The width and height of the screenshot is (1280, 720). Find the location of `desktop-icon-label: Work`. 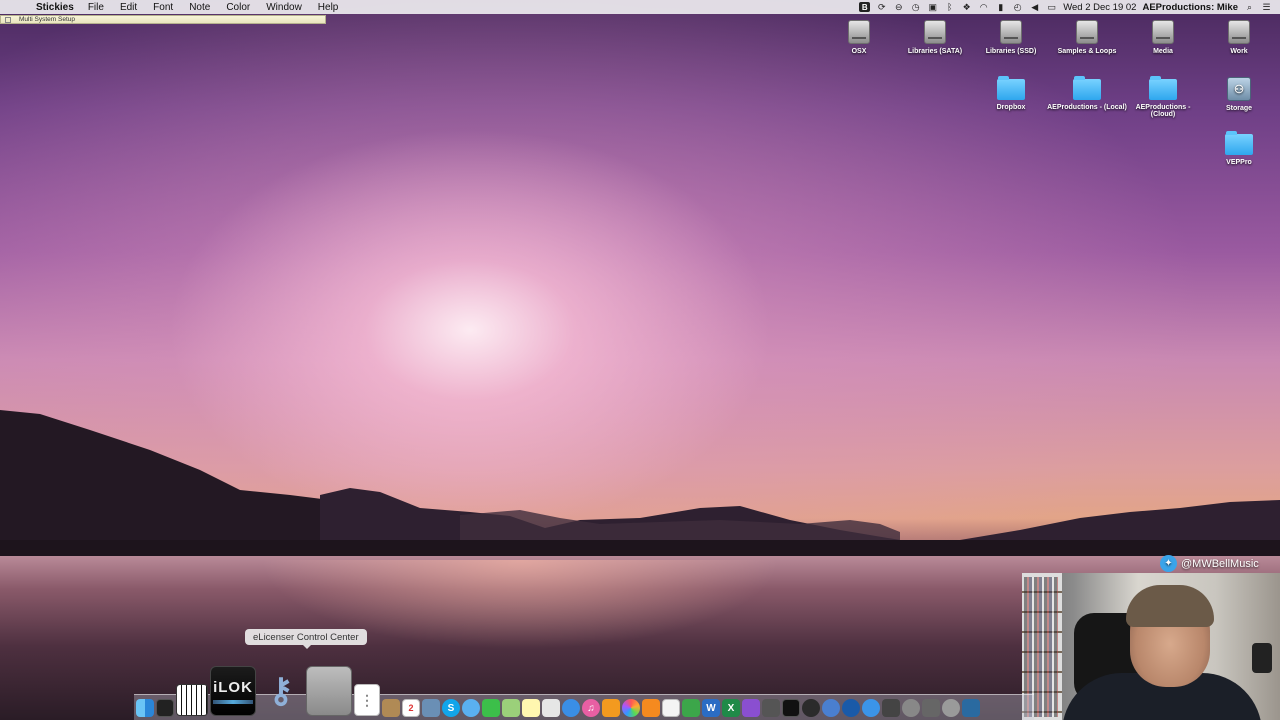

desktop-icon-label: Work is located at coordinates (1239, 51).